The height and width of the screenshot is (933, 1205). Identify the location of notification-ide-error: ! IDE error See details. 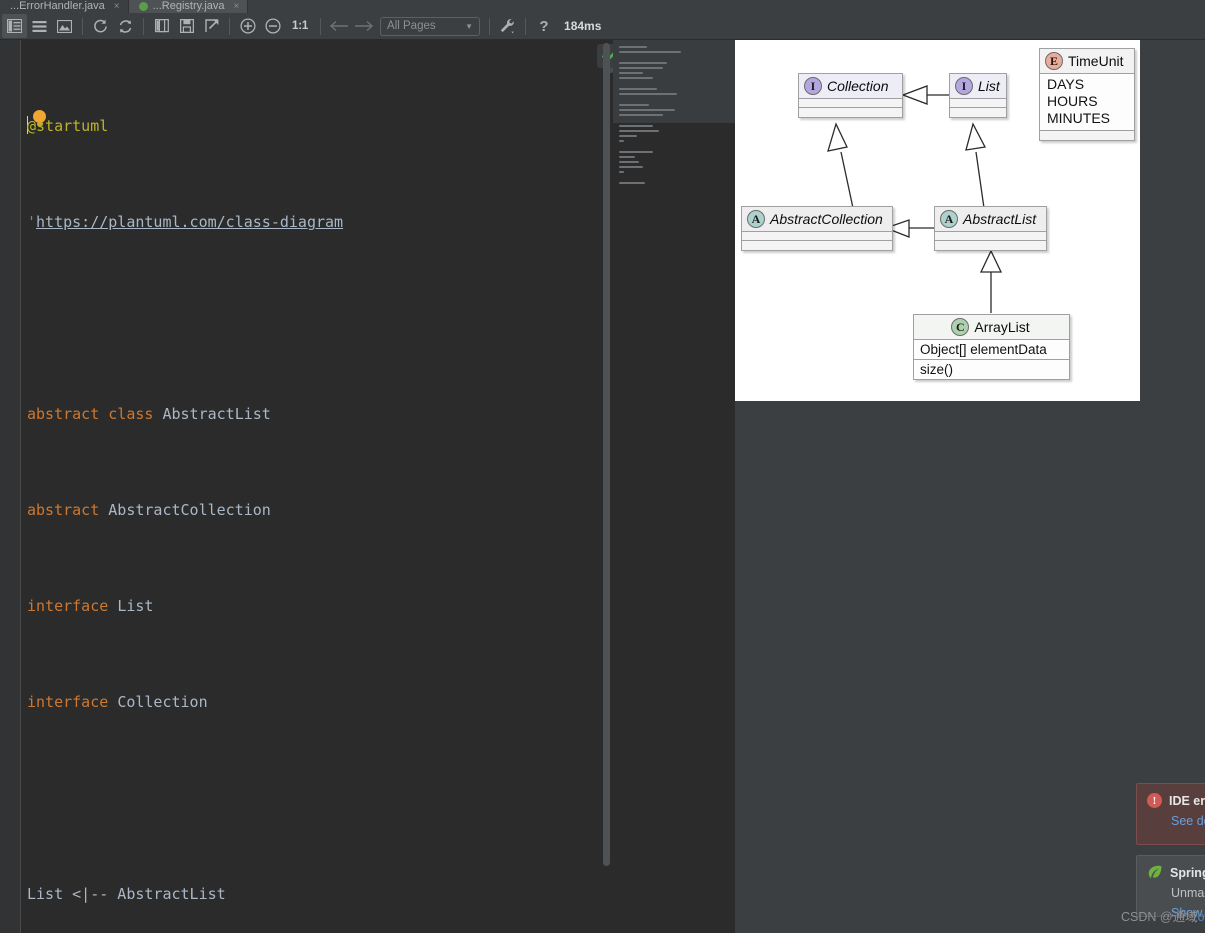
(1170, 814).